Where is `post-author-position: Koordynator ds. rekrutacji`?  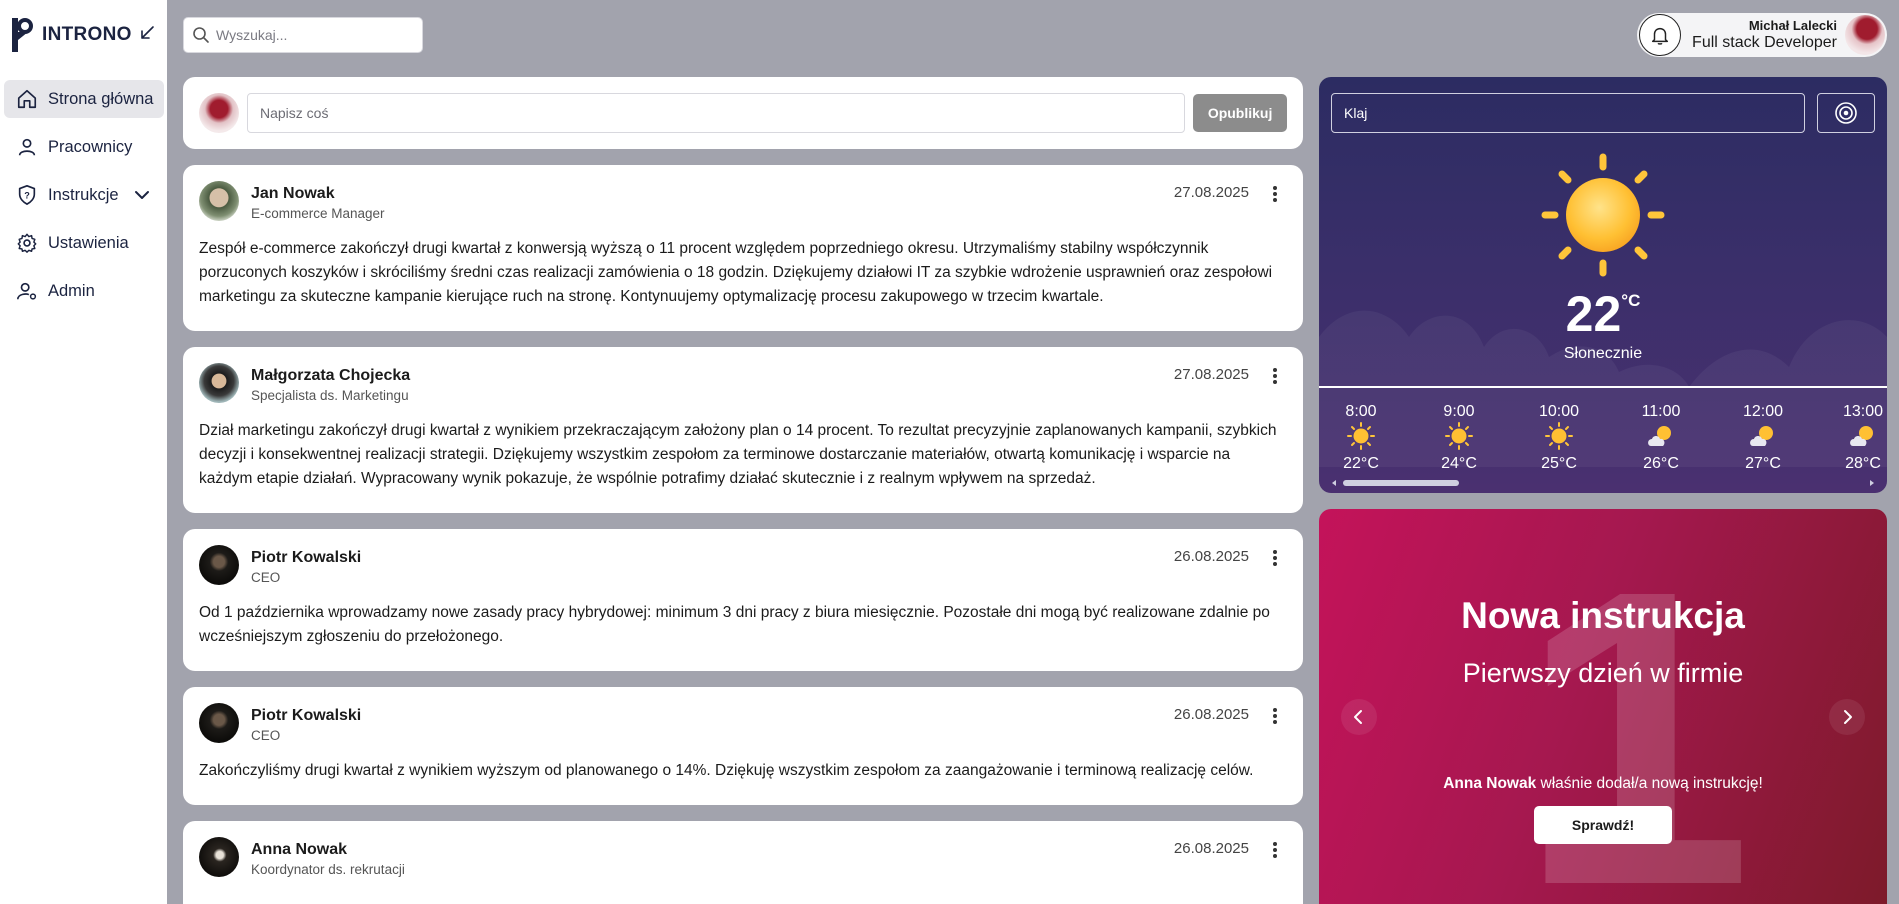 post-author-position: Koordynator ds. rekrutacji is located at coordinates (328, 869).